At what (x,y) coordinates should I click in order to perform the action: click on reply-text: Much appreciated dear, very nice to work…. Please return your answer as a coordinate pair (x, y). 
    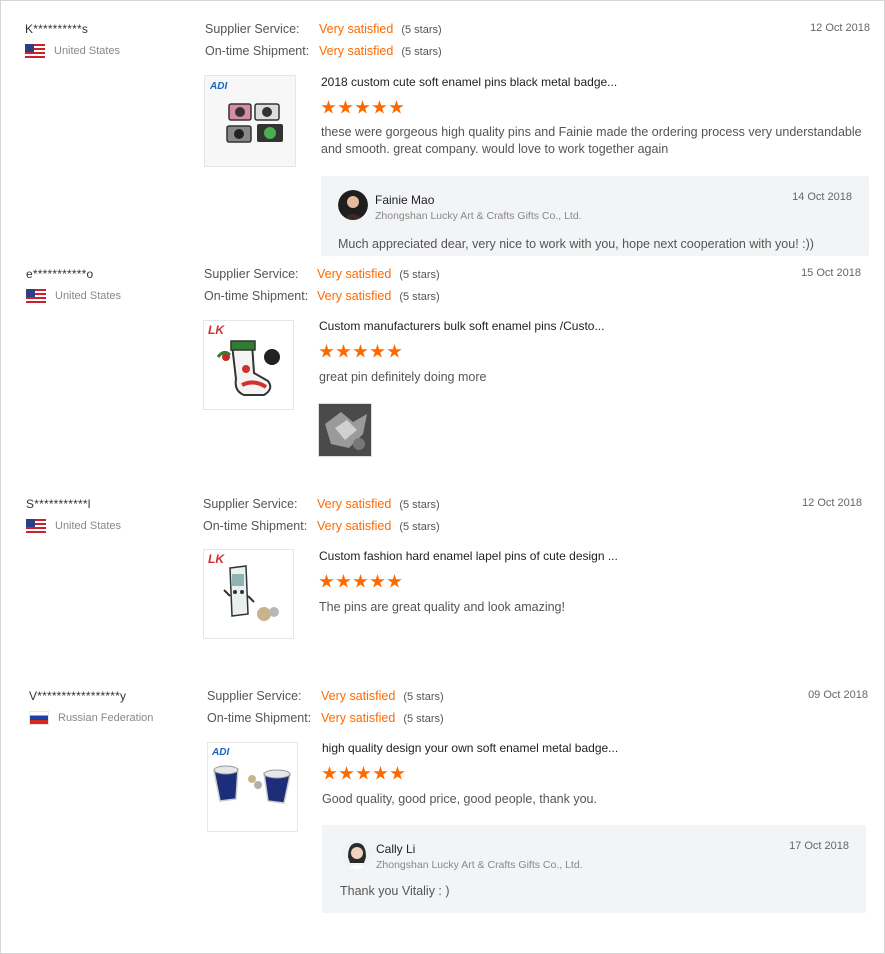
    Looking at the image, I should click on (576, 244).